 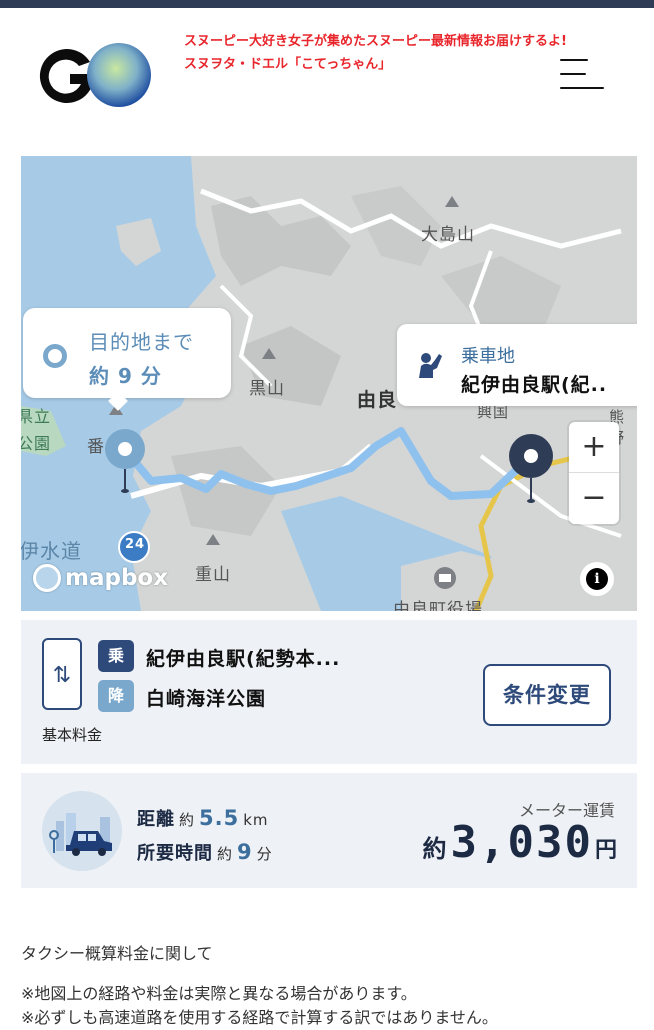 I want to click on fare-panel: 距離約 5.5 km 所要時間約 9 分 メーター運賃 約3,030円, so click(x=329, y=830).